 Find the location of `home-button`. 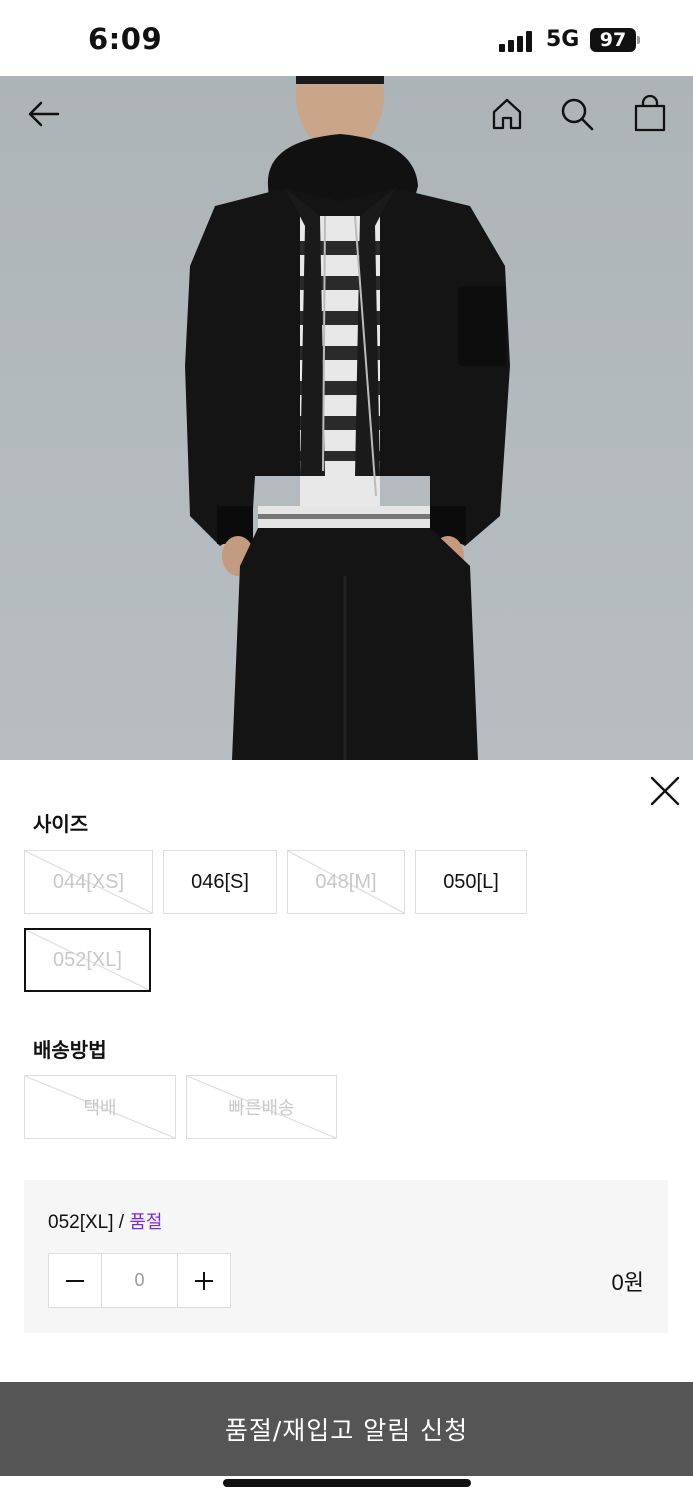

home-button is located at coordinates (507, 114).